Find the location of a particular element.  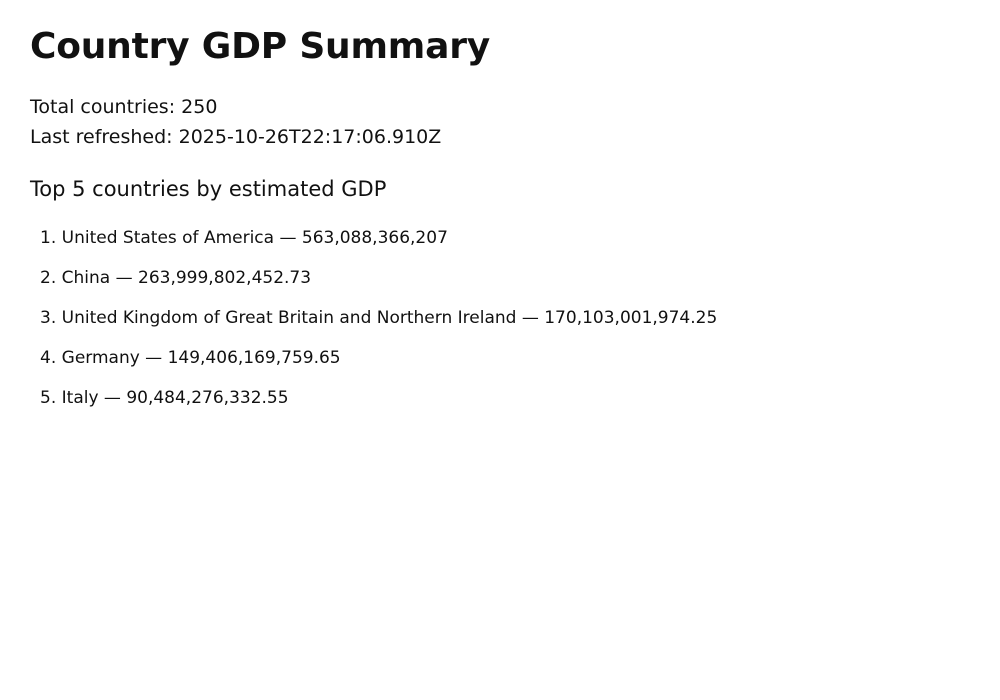

list-item-text: China — 263,999,802,452.73 is located at coordinates (186, 278).